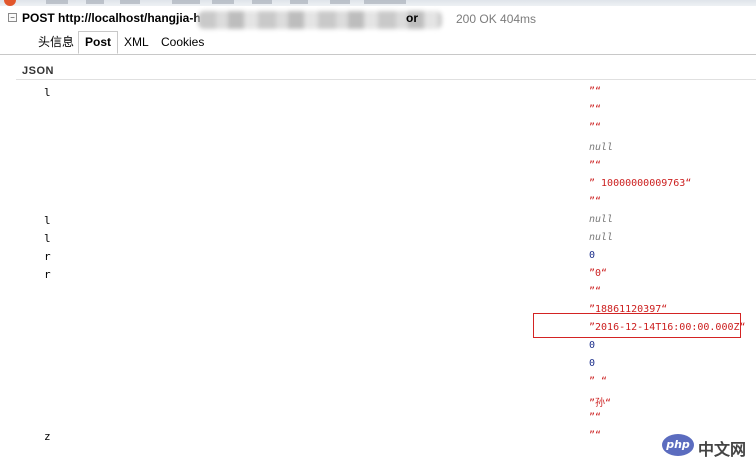 The width and height of the screenshot is (756, 464). I want to click on json-row: l ”“, so click(378, 93).